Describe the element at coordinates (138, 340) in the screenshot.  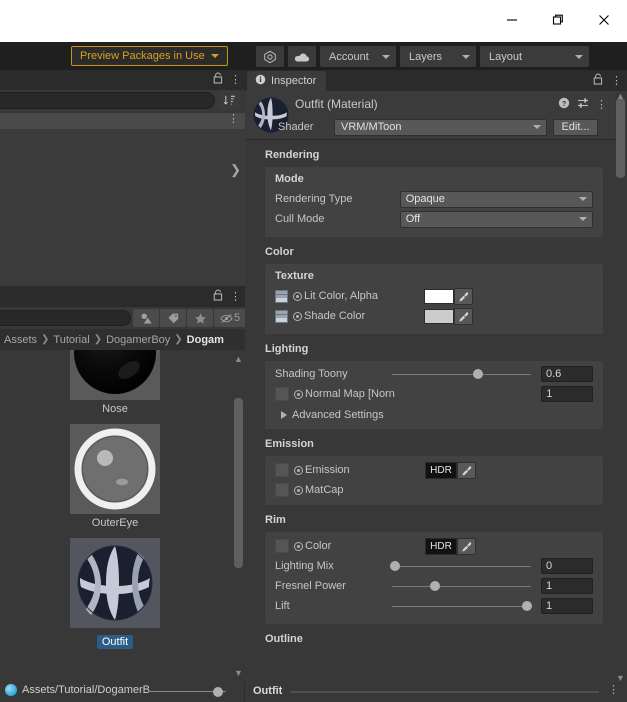
I see `breadcrumb-item-dogamerboy: DogamerBoy` at that location.